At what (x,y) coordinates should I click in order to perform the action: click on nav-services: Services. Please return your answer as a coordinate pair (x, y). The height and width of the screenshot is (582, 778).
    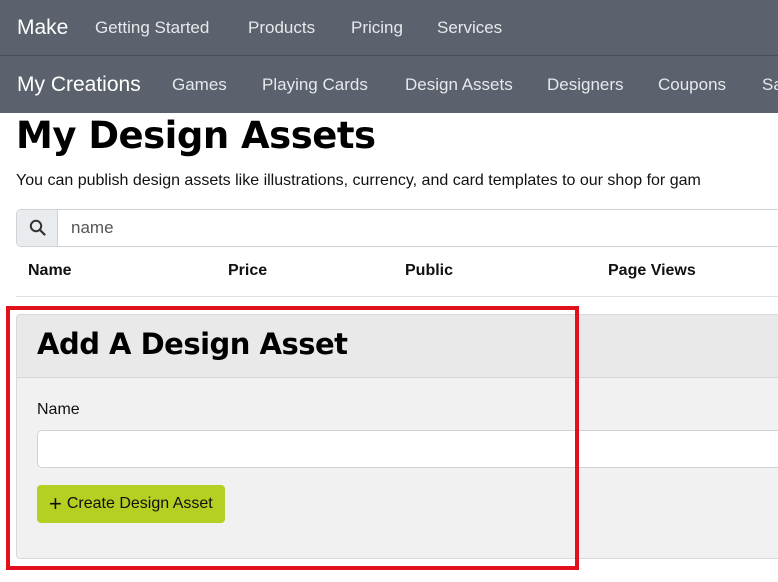
    Looking at the image, I should click on (469, 28).